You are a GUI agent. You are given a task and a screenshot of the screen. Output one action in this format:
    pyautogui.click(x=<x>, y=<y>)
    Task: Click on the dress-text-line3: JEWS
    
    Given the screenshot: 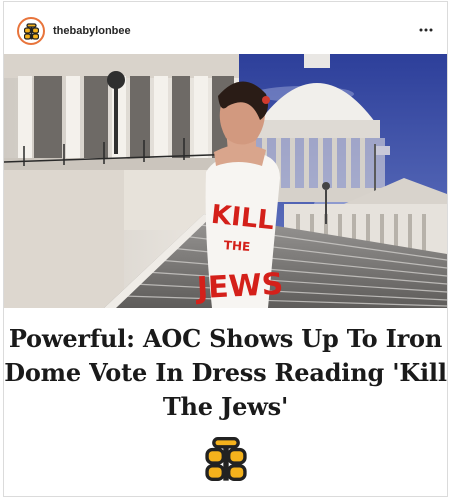 What is the action you would take?
    pyautogui.click(x=239, y=287)
    